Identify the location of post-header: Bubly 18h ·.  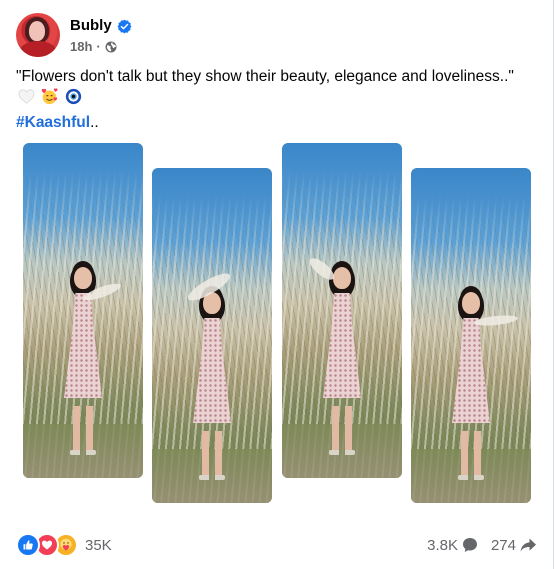
(74, 35).